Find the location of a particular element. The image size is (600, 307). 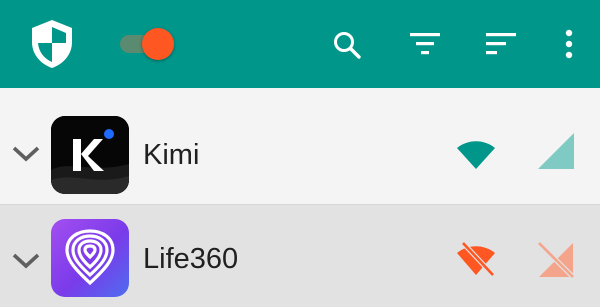

toggle-thumb is located at coordinates (158, 44).